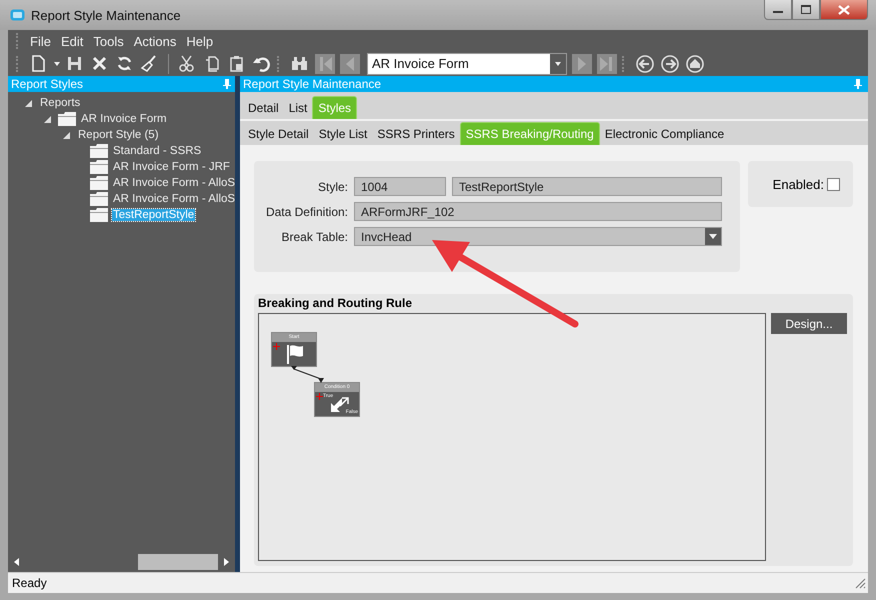 The image size is (876, 600). Describe the element at coordinates (860, 583) in the screenshot. I see `resize-grip-icon` at that location.